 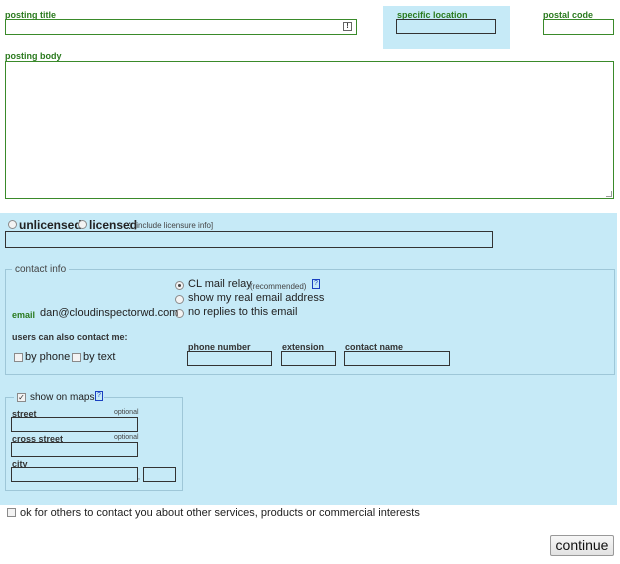 What do you see at coordinates (316, 284) in the screenshot?
I see `relay-help-icon: ?` at bounding box center [316, 284].